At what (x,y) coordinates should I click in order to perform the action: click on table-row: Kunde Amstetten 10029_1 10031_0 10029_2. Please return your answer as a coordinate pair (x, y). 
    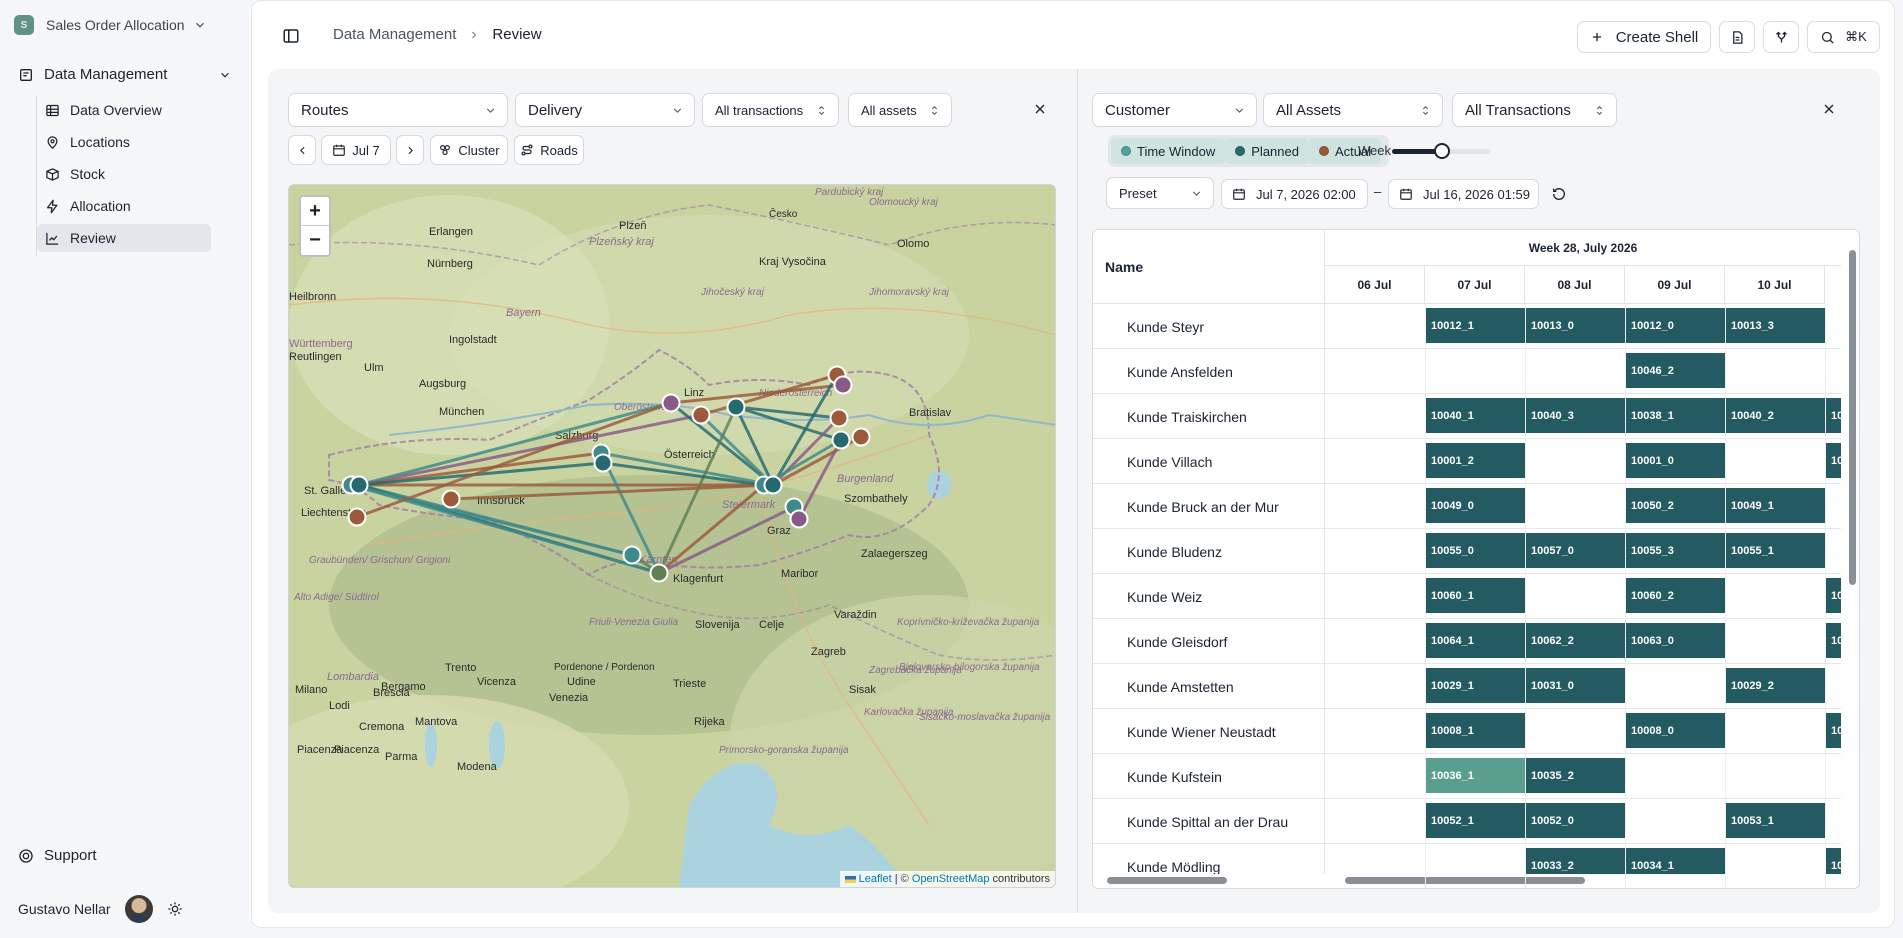
    Looking at the image, I should click on (1467, 686).